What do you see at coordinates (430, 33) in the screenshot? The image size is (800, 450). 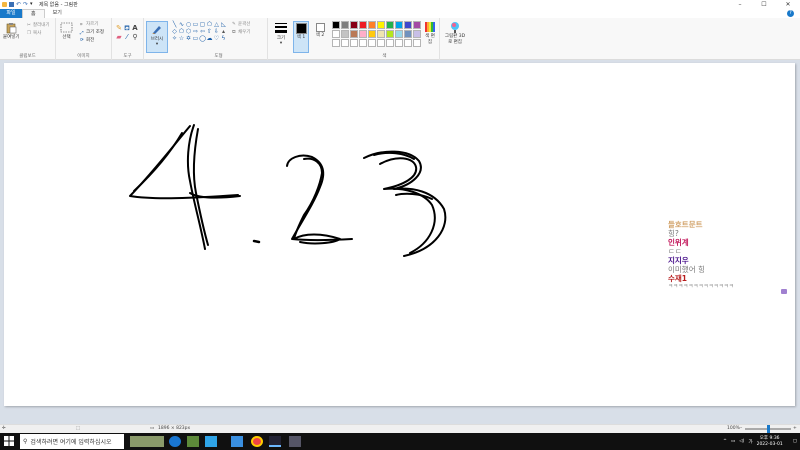 I see `edit-colors-button: 색 편집` at bounding box center [430, 33].